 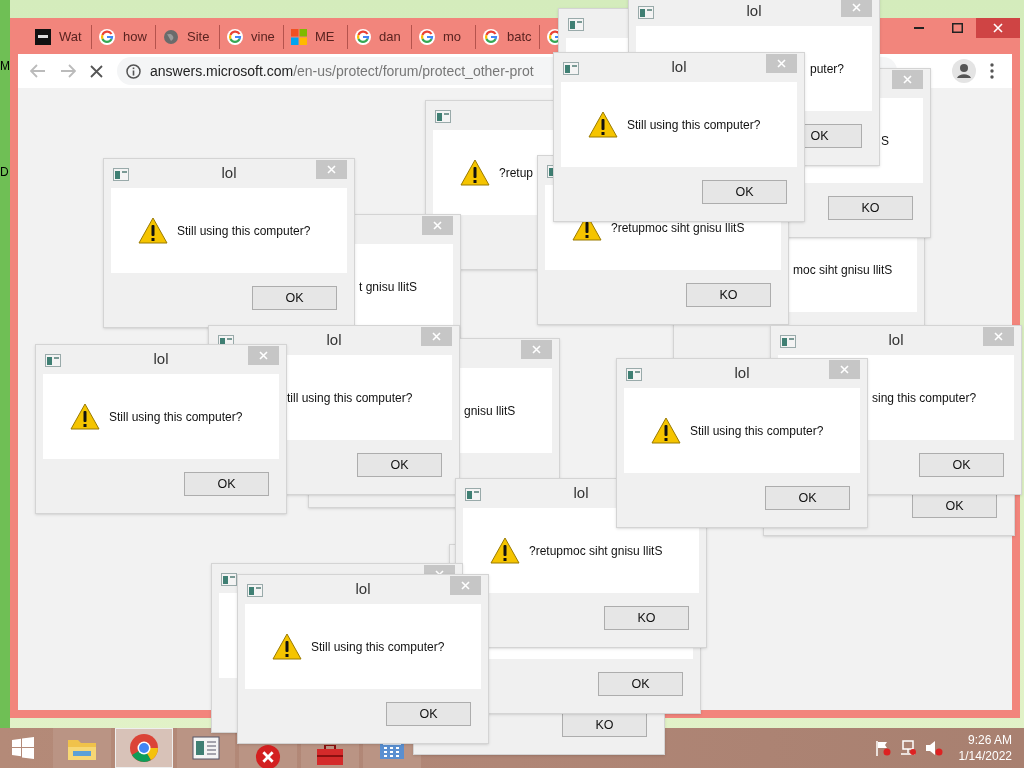 I want to click on video-favicon-icon, so click(x=43, y=37).